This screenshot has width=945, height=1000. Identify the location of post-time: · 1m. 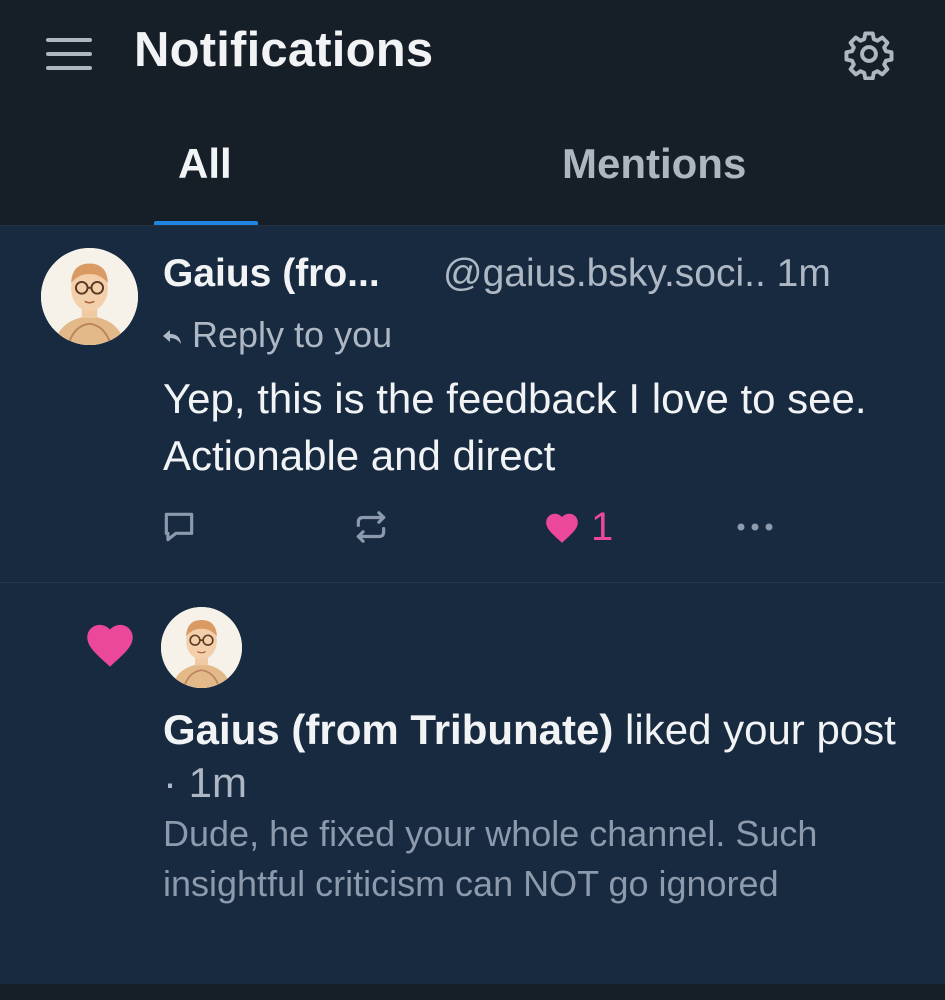
(205, 782).